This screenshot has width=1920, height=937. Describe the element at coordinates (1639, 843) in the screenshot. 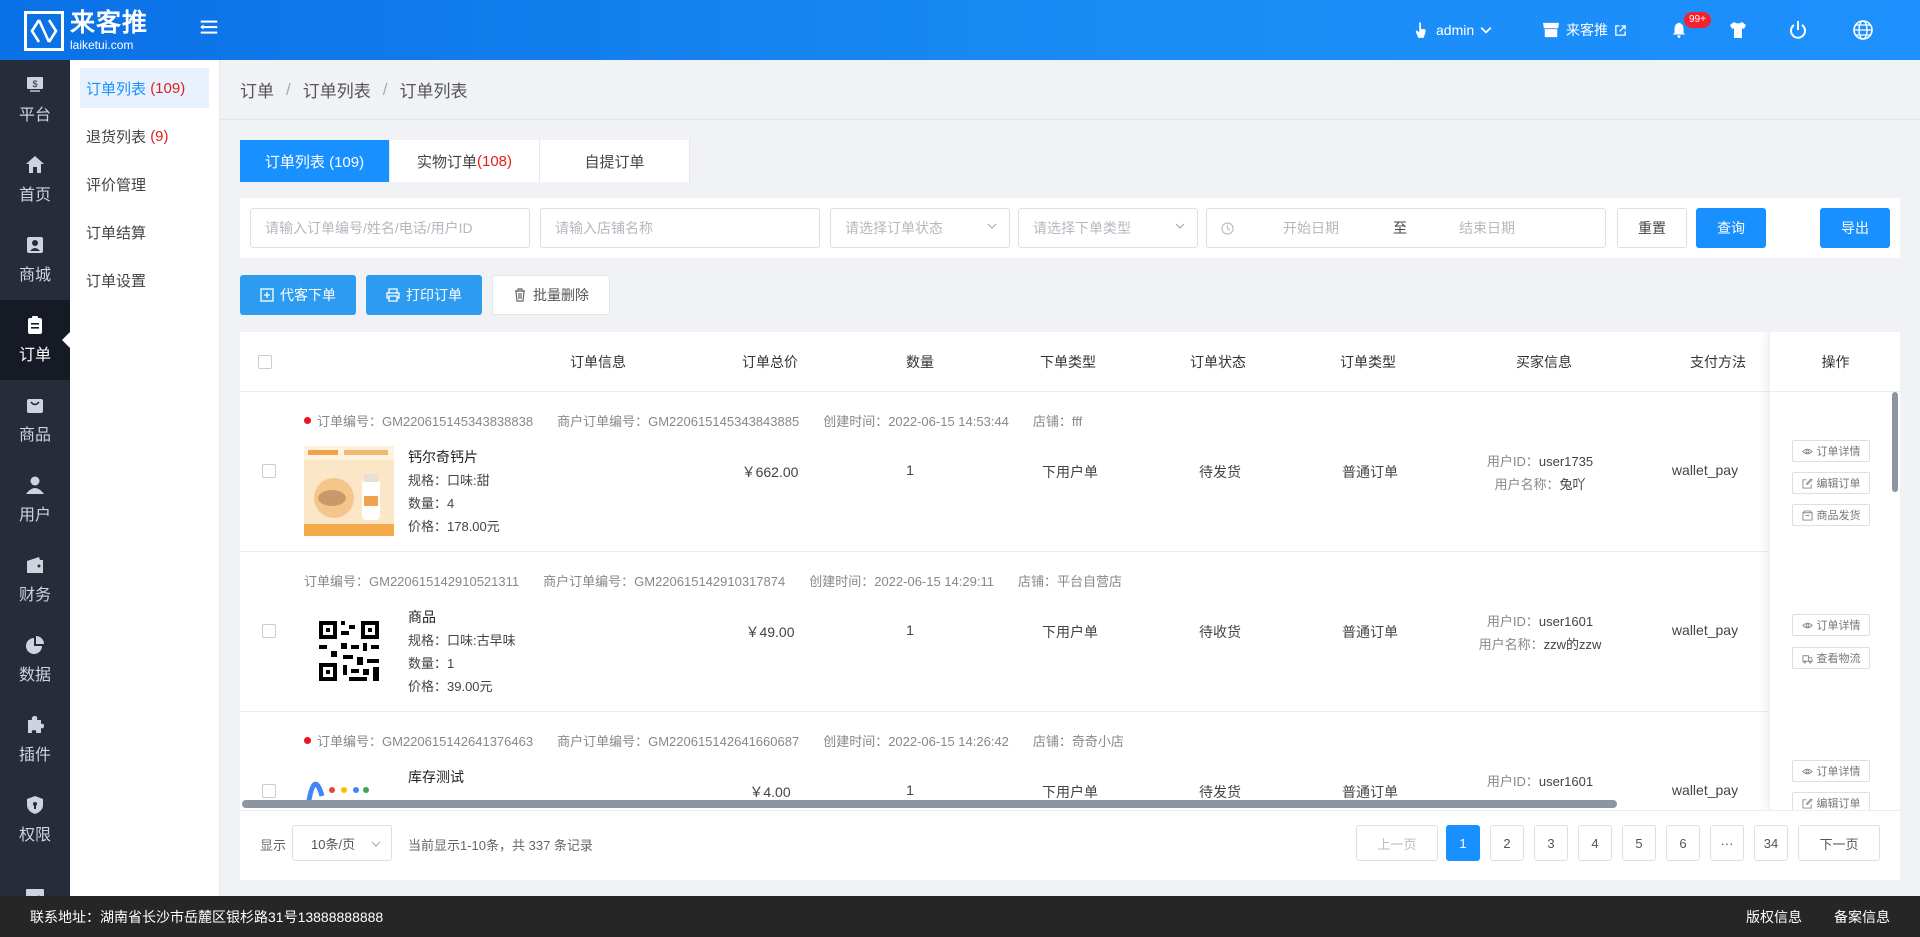

I see `page-button: 5` at that location.